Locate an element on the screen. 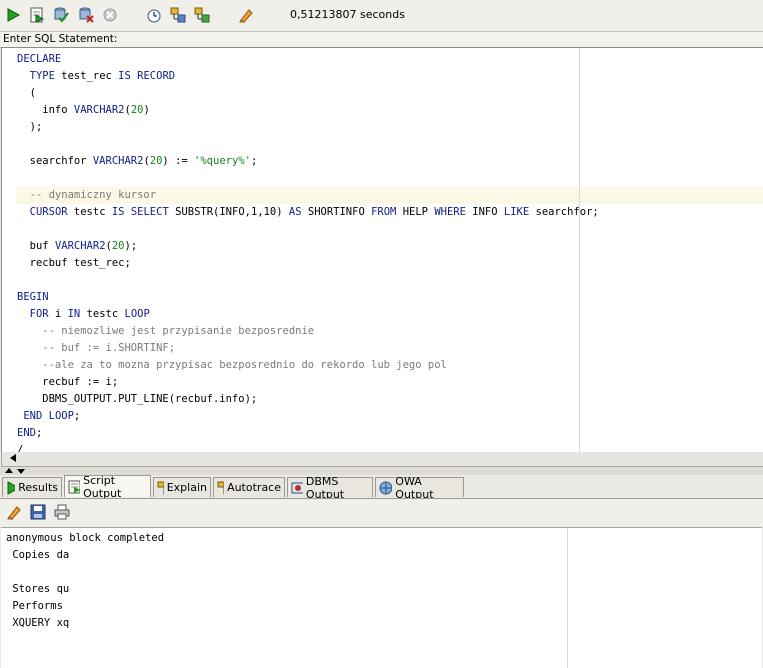  cancel-icon is located at coordinates (110, 15).